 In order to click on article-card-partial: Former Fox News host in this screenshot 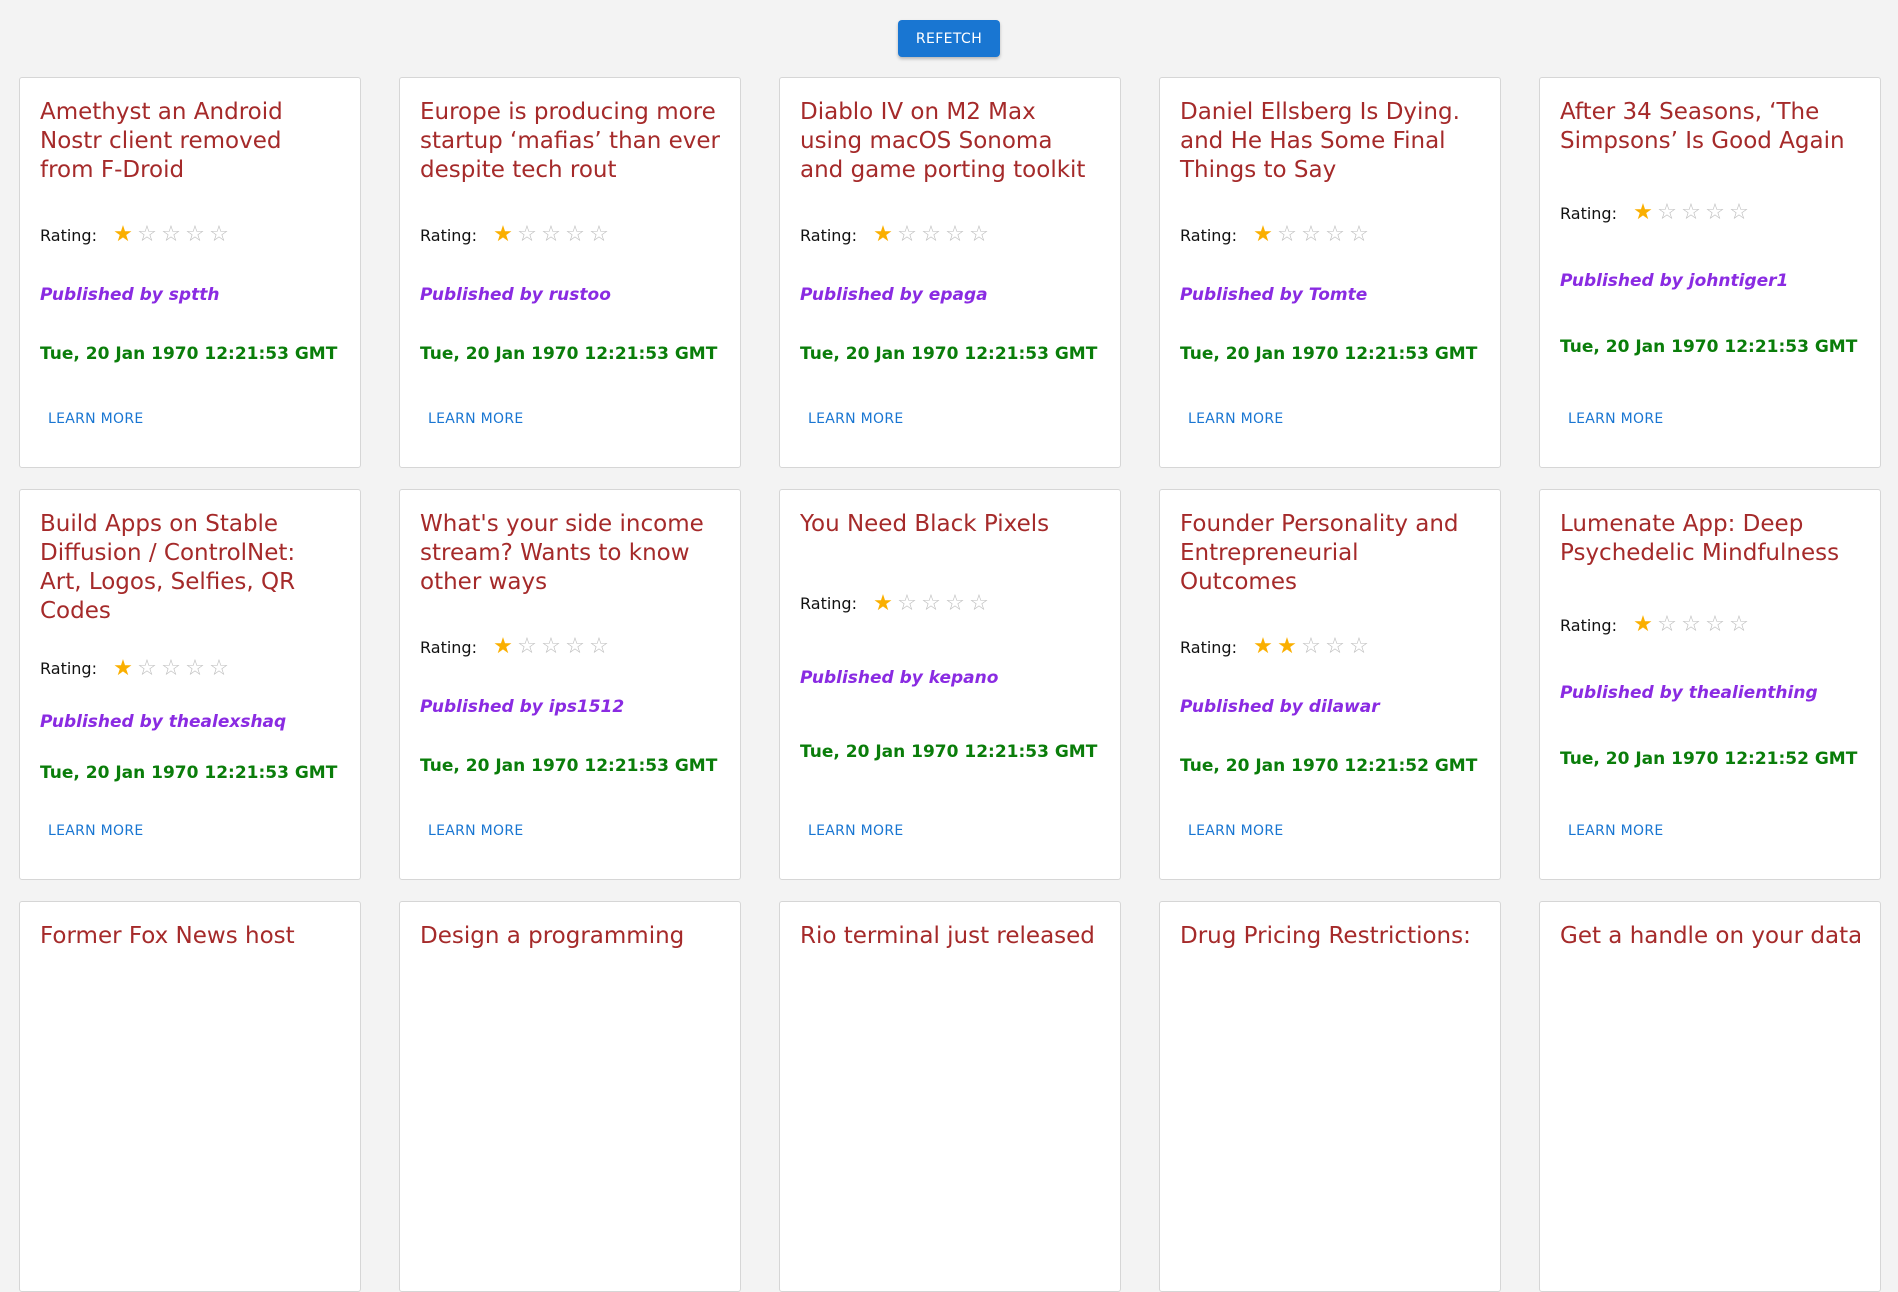, I will do `click(190, 1096)`.